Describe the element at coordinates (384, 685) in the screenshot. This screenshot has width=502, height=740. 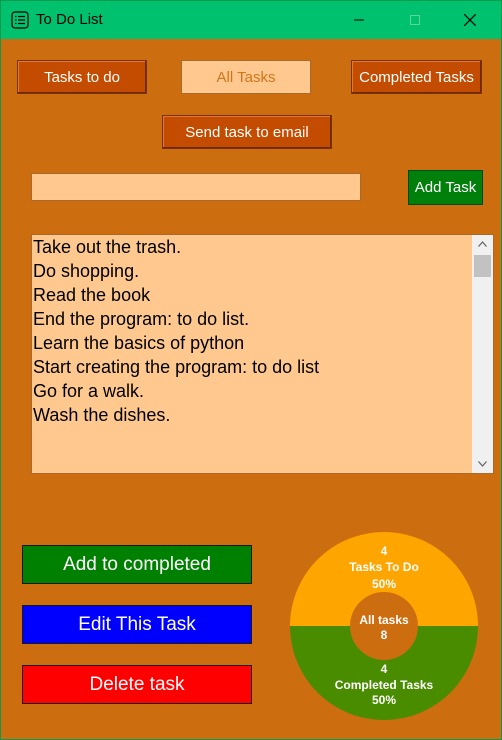
I see `completed-name-label: Completed Tasks` at that location.